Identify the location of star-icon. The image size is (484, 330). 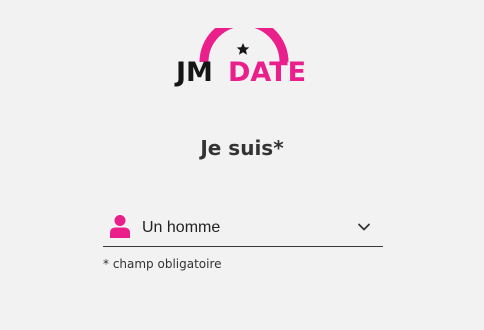
(243, 49).